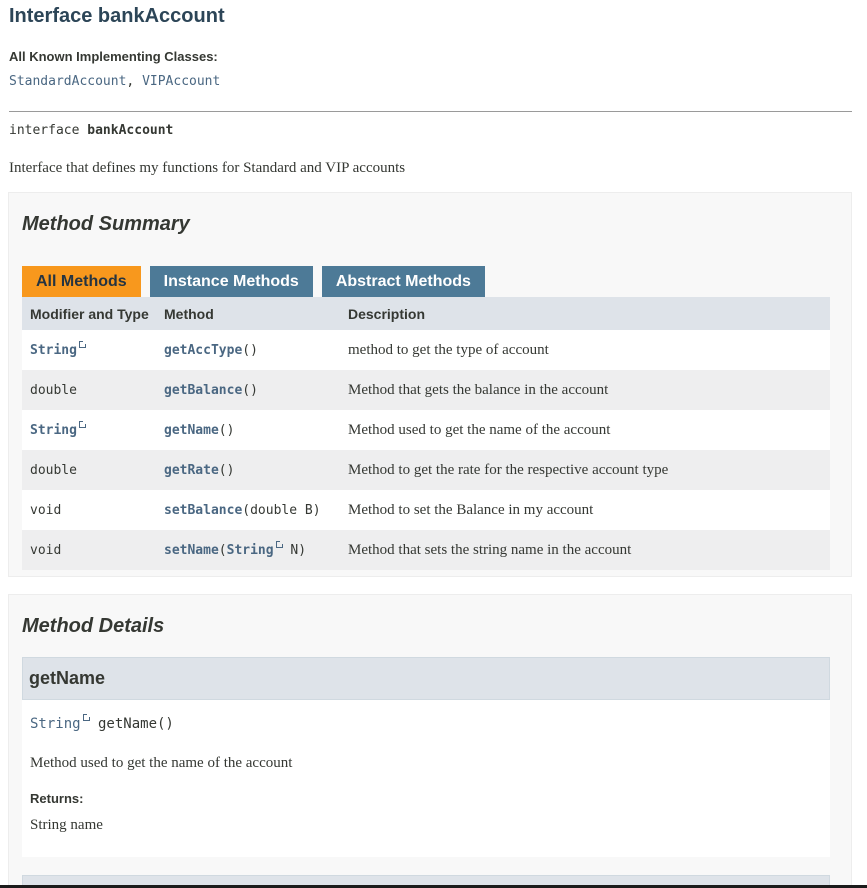 This screenshot has height=888, width=867. Describe the element at coordinates (231, 281) in the screenshot. I see `tab-instance-methods: Instance Methods` at that location.